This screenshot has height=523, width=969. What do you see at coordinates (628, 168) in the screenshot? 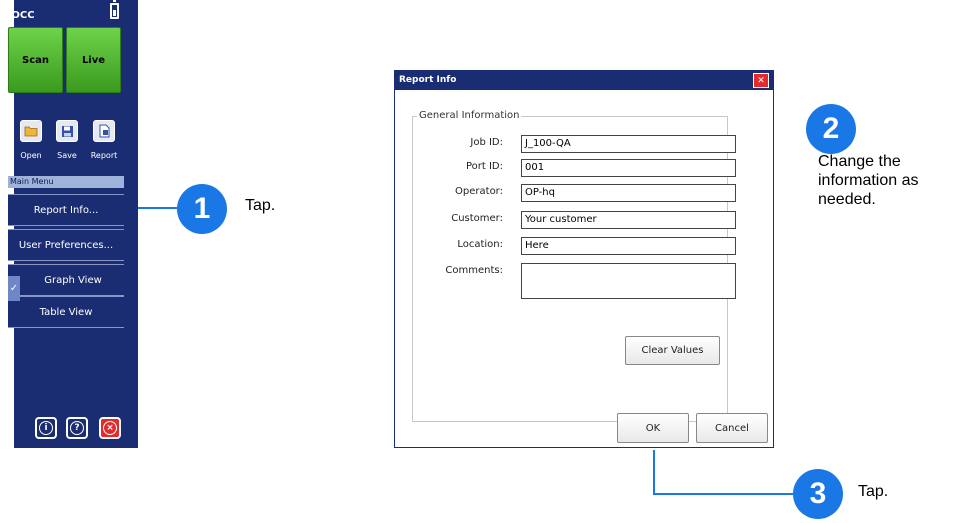
I see `port-id-field: 001` at bounding box center [628, 168].